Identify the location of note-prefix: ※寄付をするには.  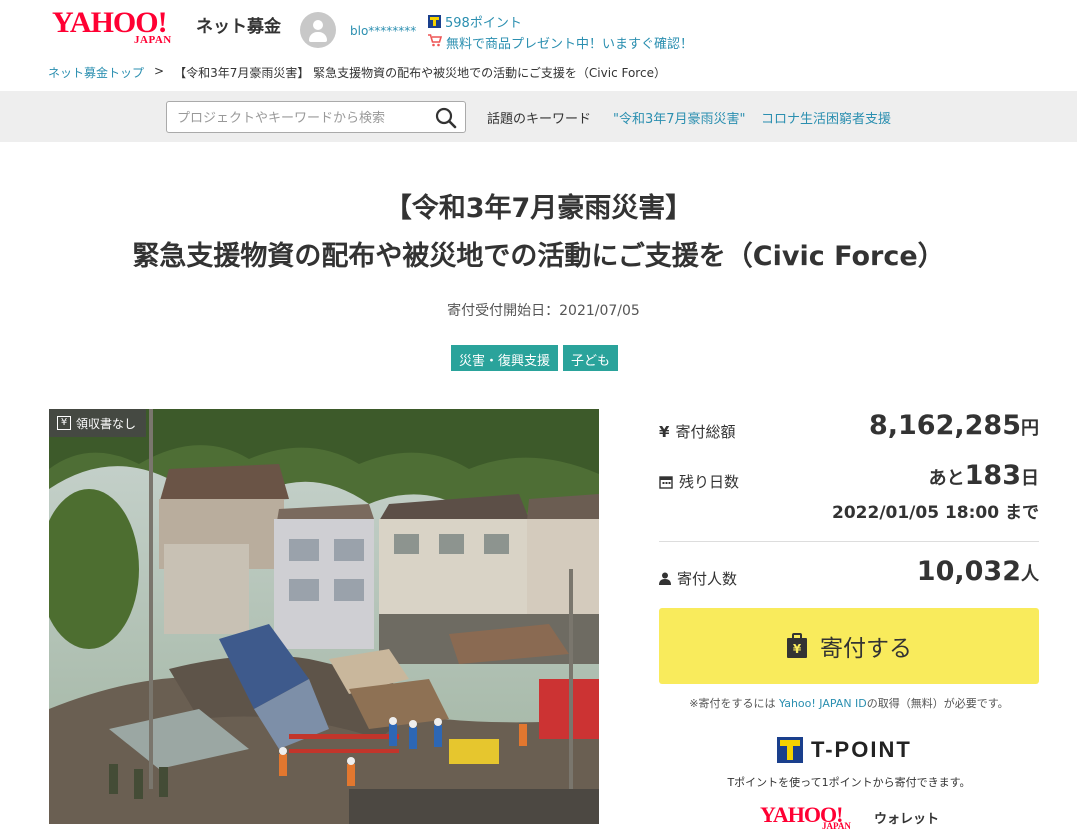
(734, 703).